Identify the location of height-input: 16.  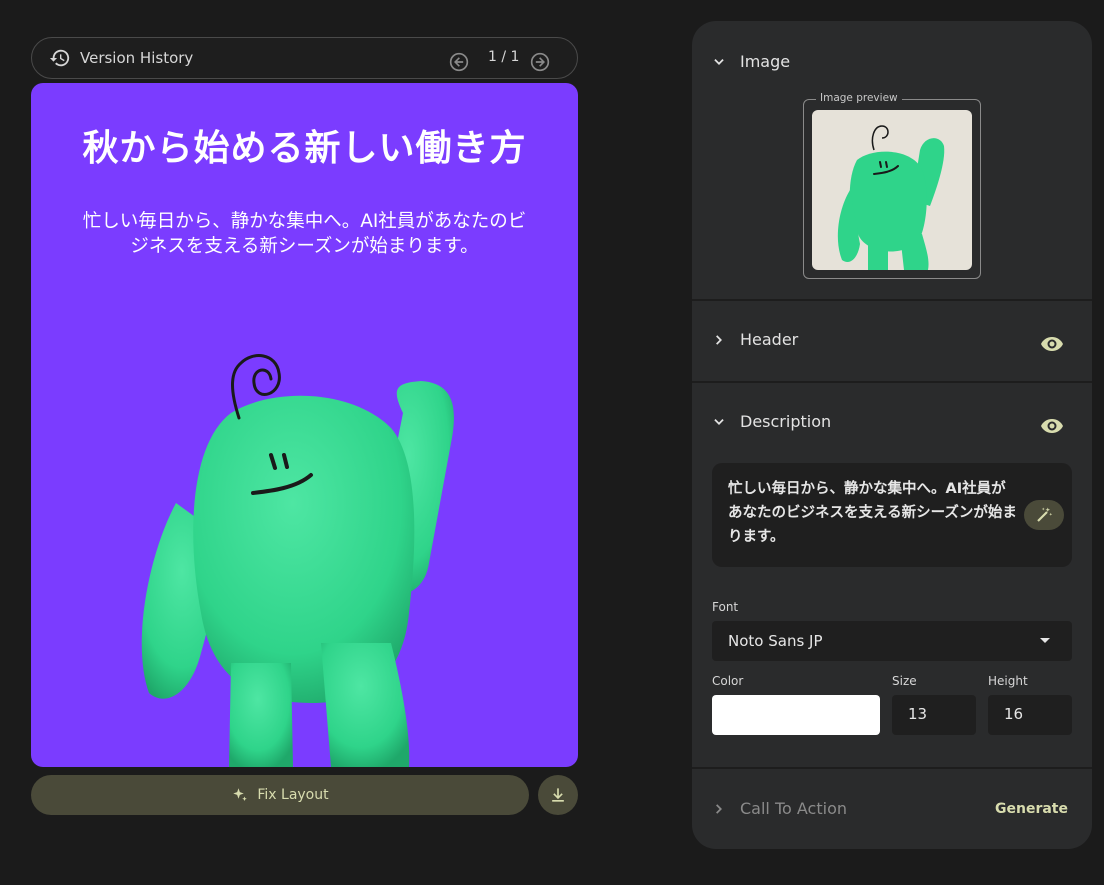
(1030, 715).